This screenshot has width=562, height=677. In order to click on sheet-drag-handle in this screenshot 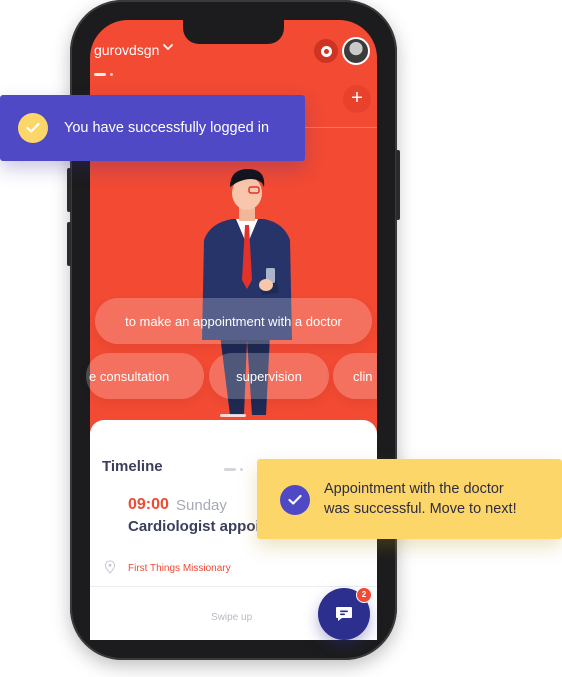, I will do `click(233, 415)`.